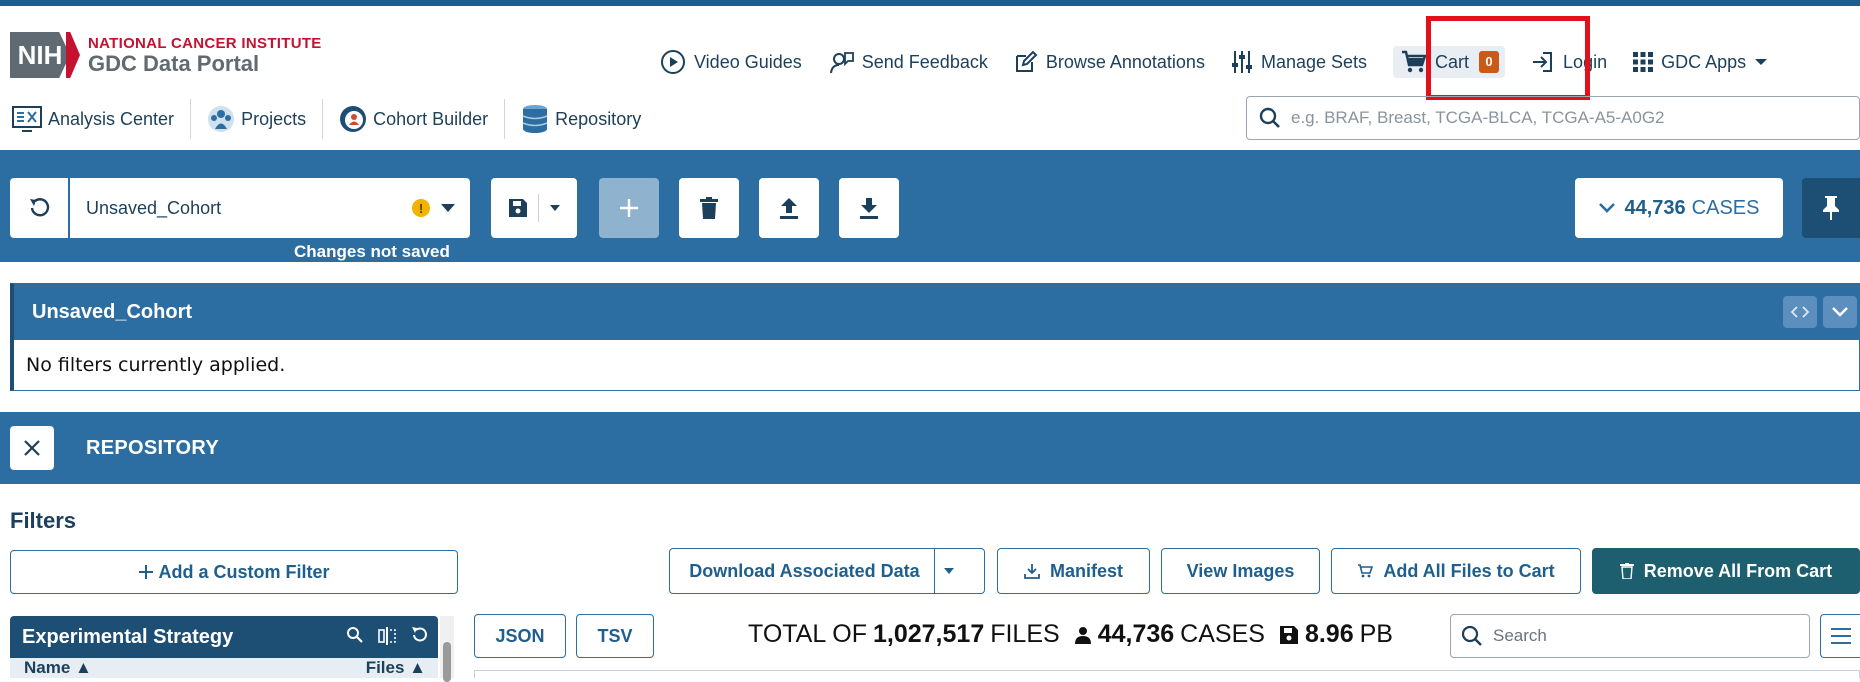 The height and width of the screenshot is (682, 1860). Describe the element at coordinates (1655, 207) in the screenshot. I see `cohort-cases-count: 44,736` at that location.